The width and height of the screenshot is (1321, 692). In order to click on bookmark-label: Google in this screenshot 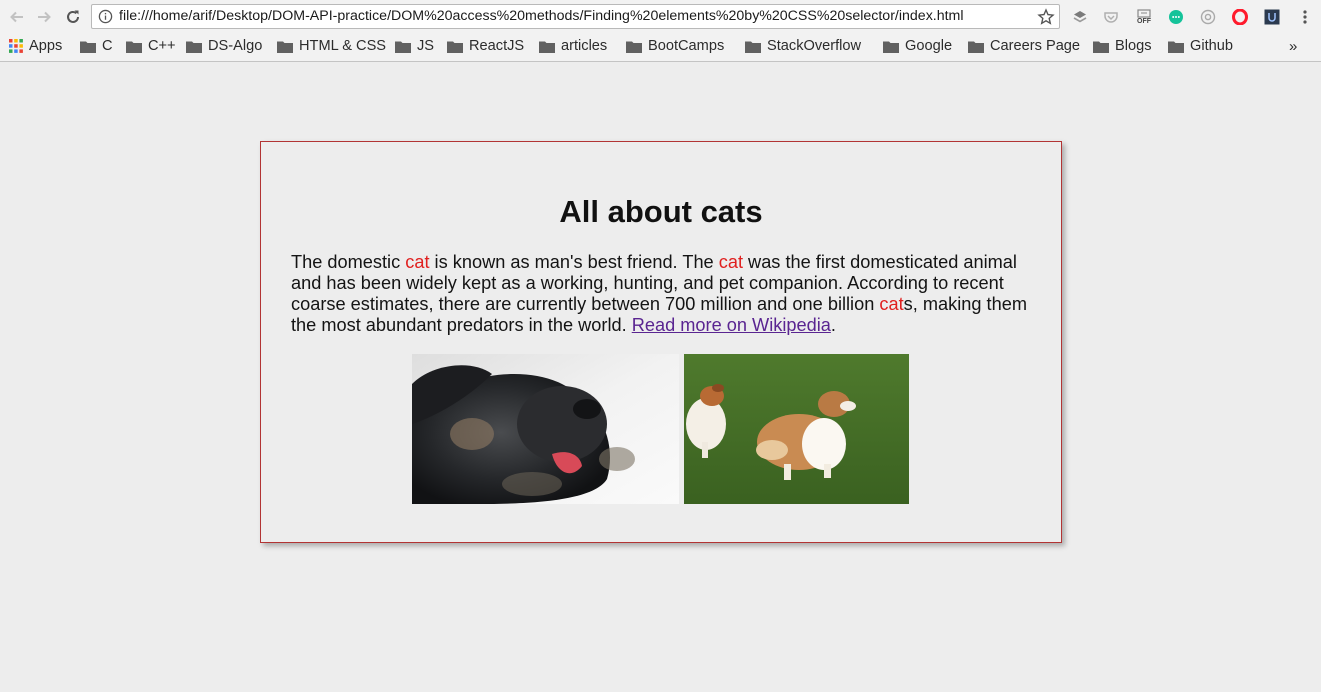, I will do `click(929, 46)`.